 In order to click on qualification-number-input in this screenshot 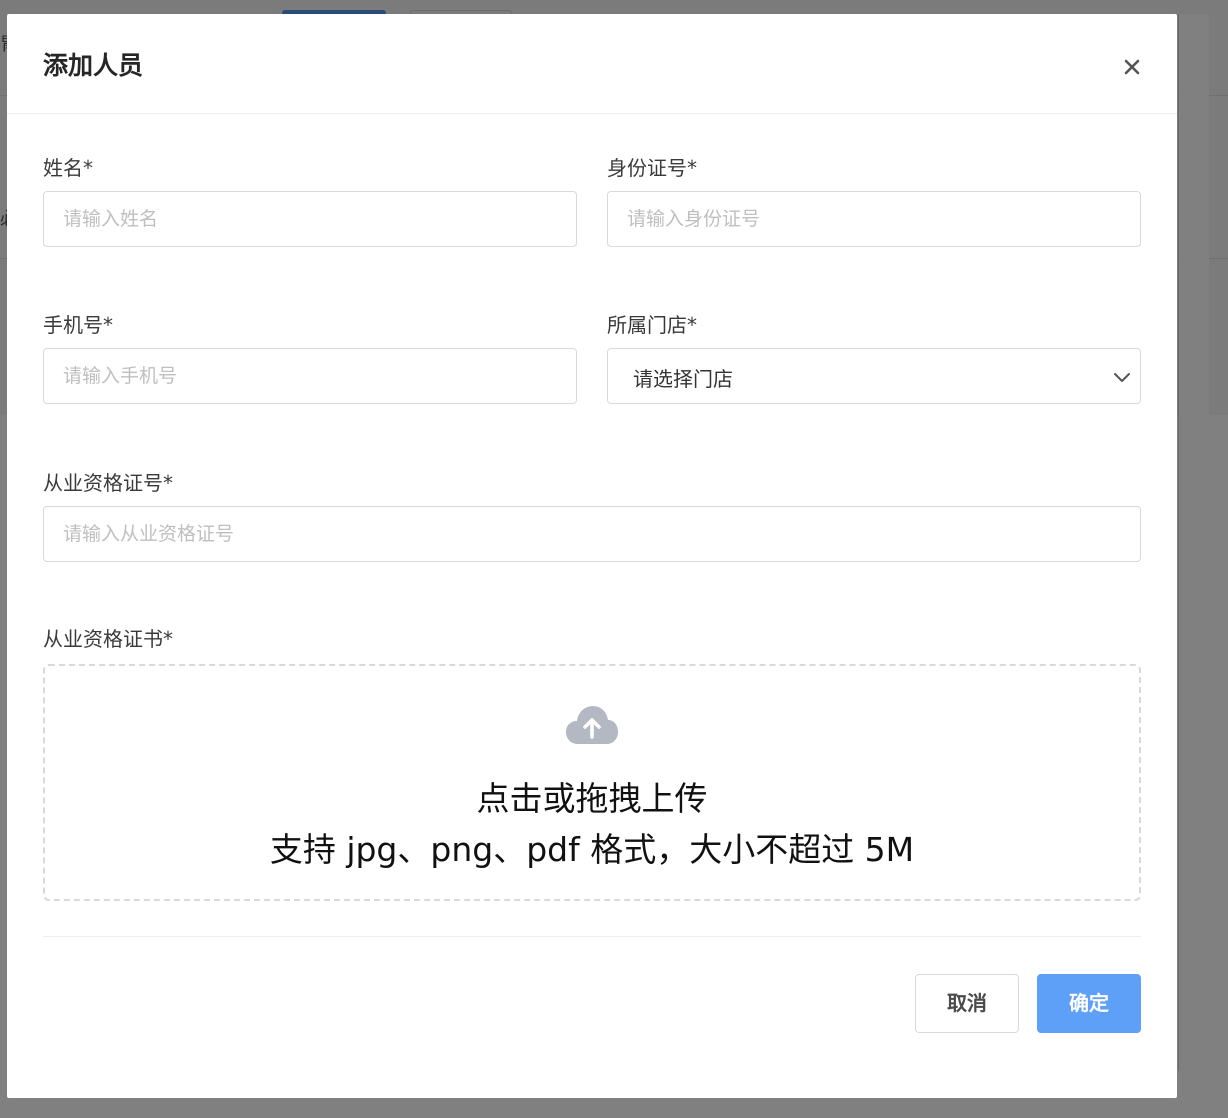, I will do `click(592, 534)`.